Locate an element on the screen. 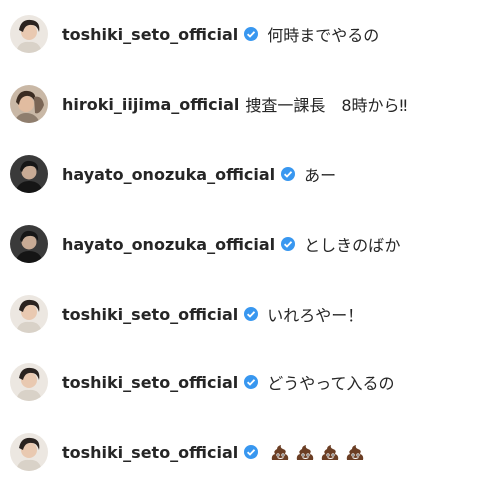  comment-text: どうやって入るの is located at coordinates (331, 383).